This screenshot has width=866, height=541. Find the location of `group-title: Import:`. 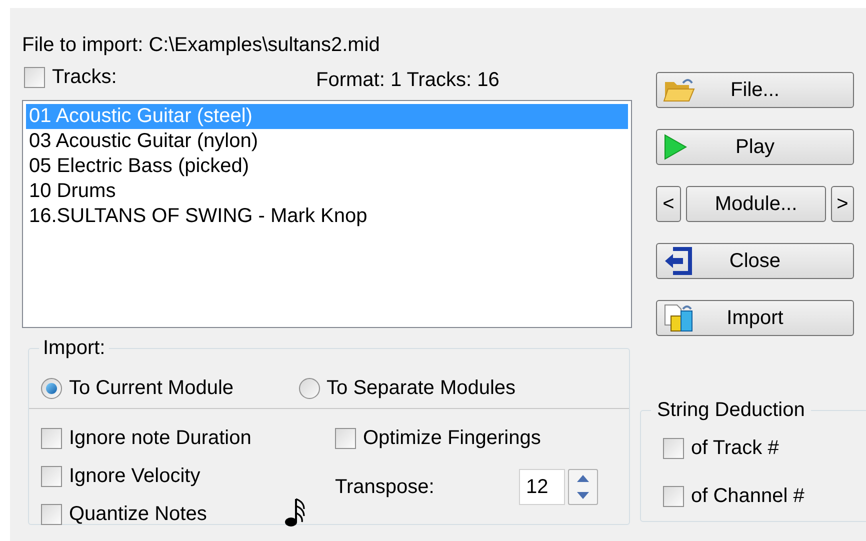

group-title: Import: is located at coordinates (74, 348).